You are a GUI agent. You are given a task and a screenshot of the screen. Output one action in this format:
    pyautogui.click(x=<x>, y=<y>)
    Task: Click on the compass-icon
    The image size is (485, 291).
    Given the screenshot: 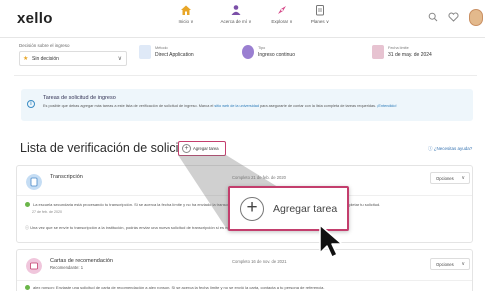 What is the action you would take?
    pyautogui.click(x=282, y=10)
    